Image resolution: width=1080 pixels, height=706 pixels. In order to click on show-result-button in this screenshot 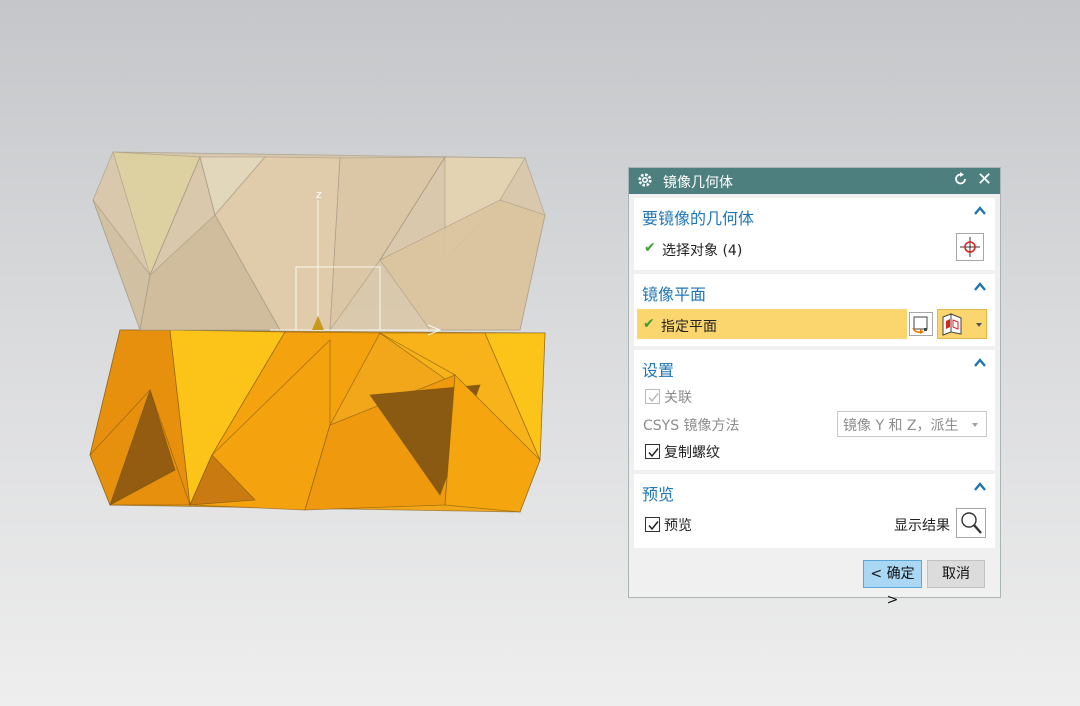, I will do `click(971, 523)`.